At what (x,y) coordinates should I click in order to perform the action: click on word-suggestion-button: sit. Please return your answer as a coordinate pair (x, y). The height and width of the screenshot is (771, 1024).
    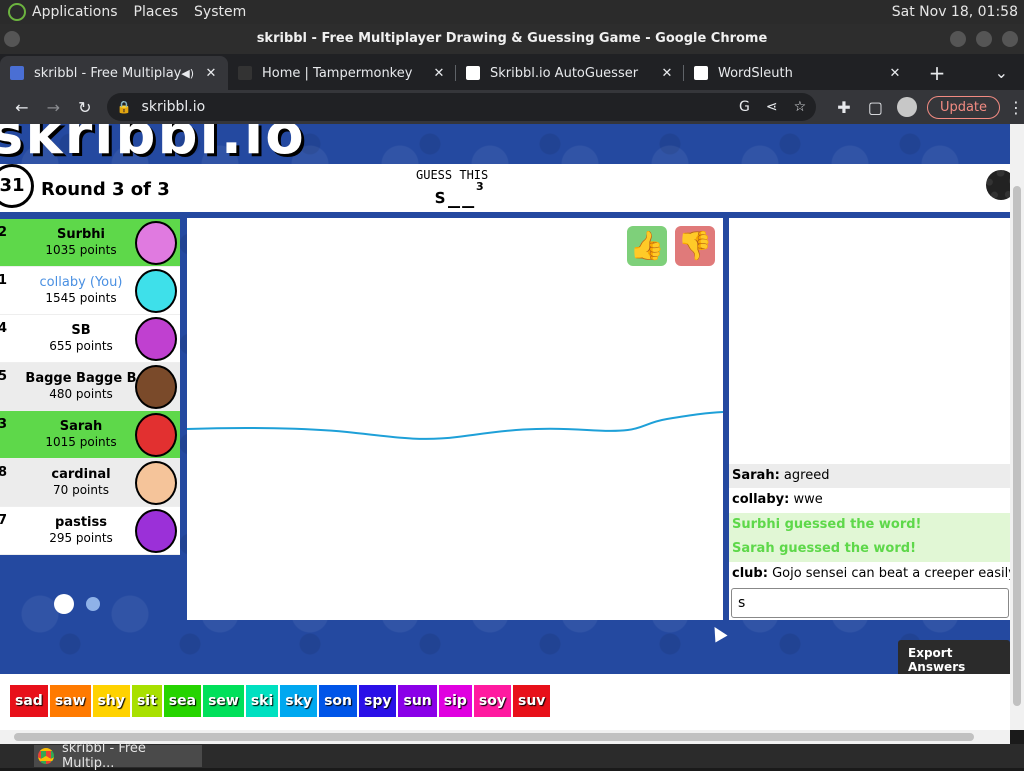
    Looking at the image, I should click on (146, 701).